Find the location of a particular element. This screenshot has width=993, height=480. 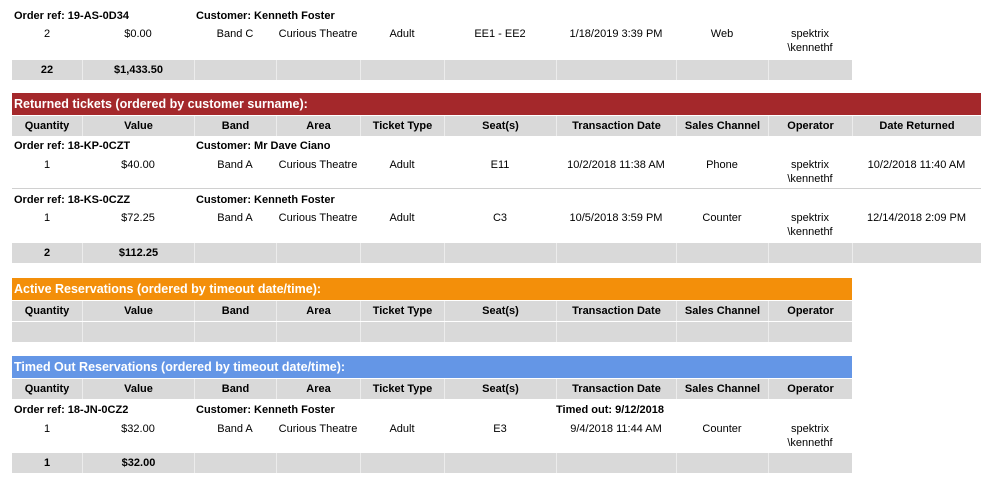

totals-row: 22 $1,433.50 is located at coordinates (432, 70).